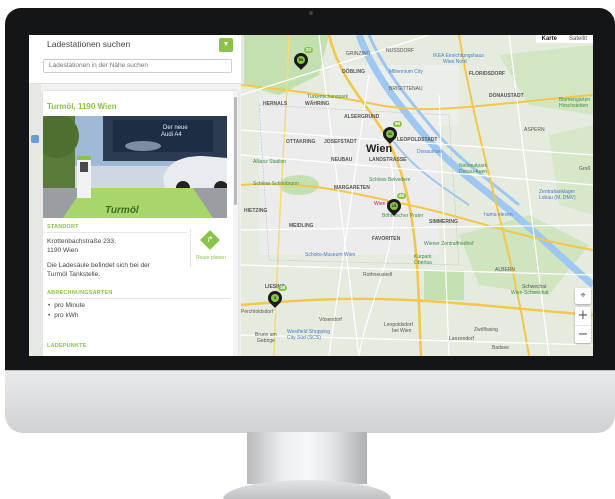 This screenshot has height=499, width=615. Describe the element at coordinates (390, 180) in the screenshot. I see `svg-text: Schloss Belvedere` at that location.